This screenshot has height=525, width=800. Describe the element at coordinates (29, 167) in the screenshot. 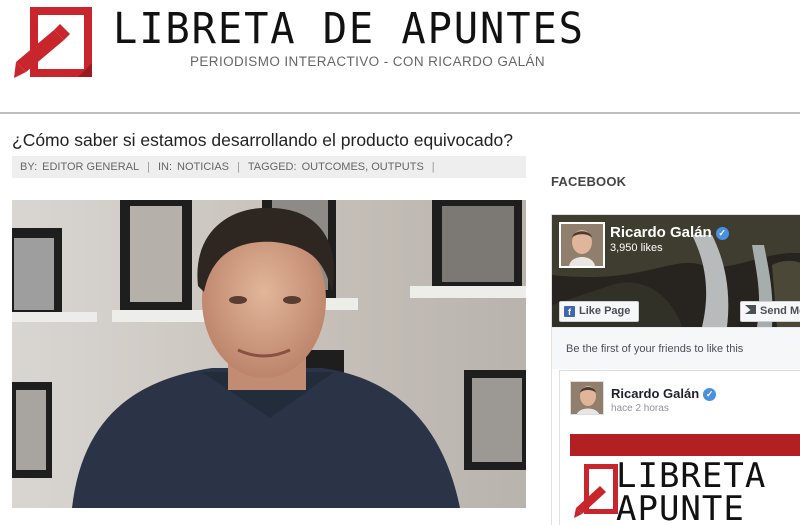

I see `meta-by-label: BY:` at that location.